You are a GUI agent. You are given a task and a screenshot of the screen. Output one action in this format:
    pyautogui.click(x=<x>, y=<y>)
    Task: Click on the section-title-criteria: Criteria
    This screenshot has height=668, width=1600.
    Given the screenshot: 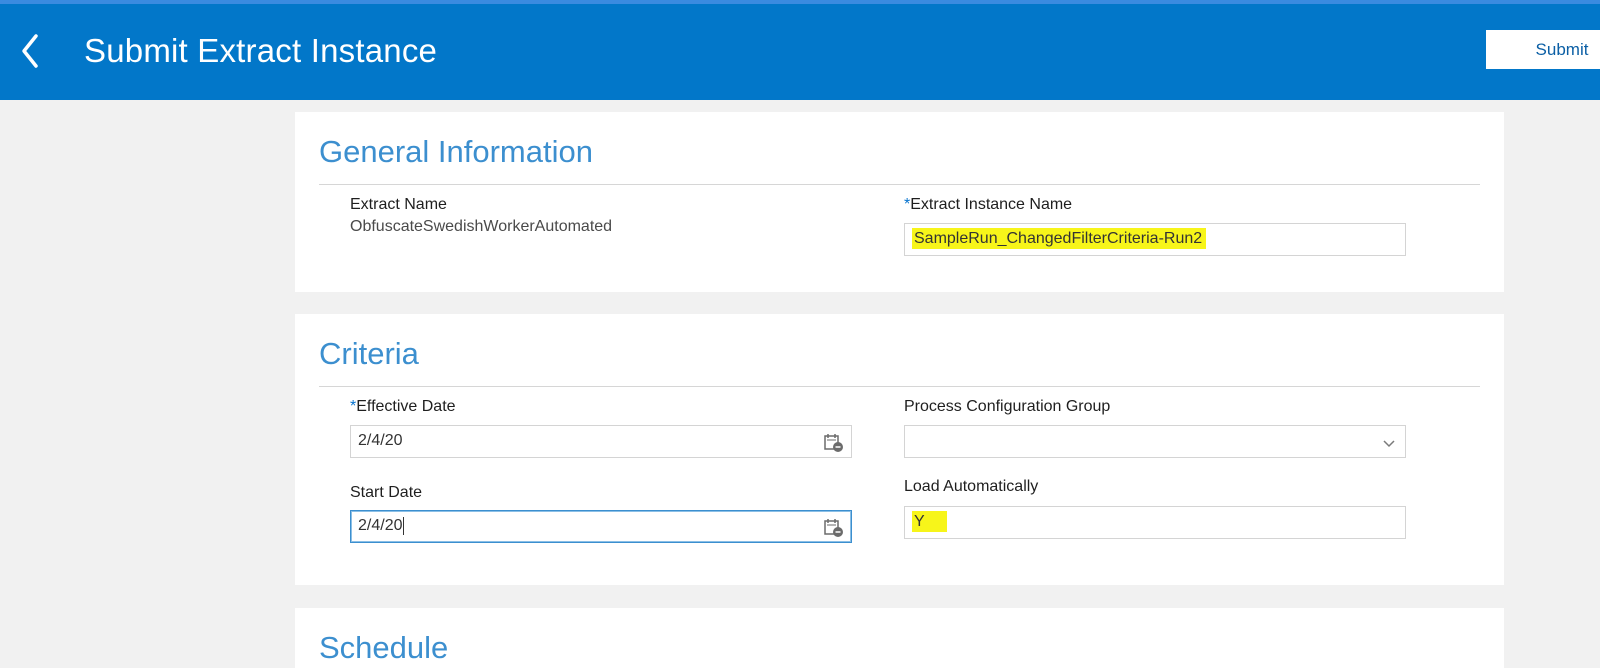 What is the action you would take?
    pyautogui.click(x=369, y=353)
    